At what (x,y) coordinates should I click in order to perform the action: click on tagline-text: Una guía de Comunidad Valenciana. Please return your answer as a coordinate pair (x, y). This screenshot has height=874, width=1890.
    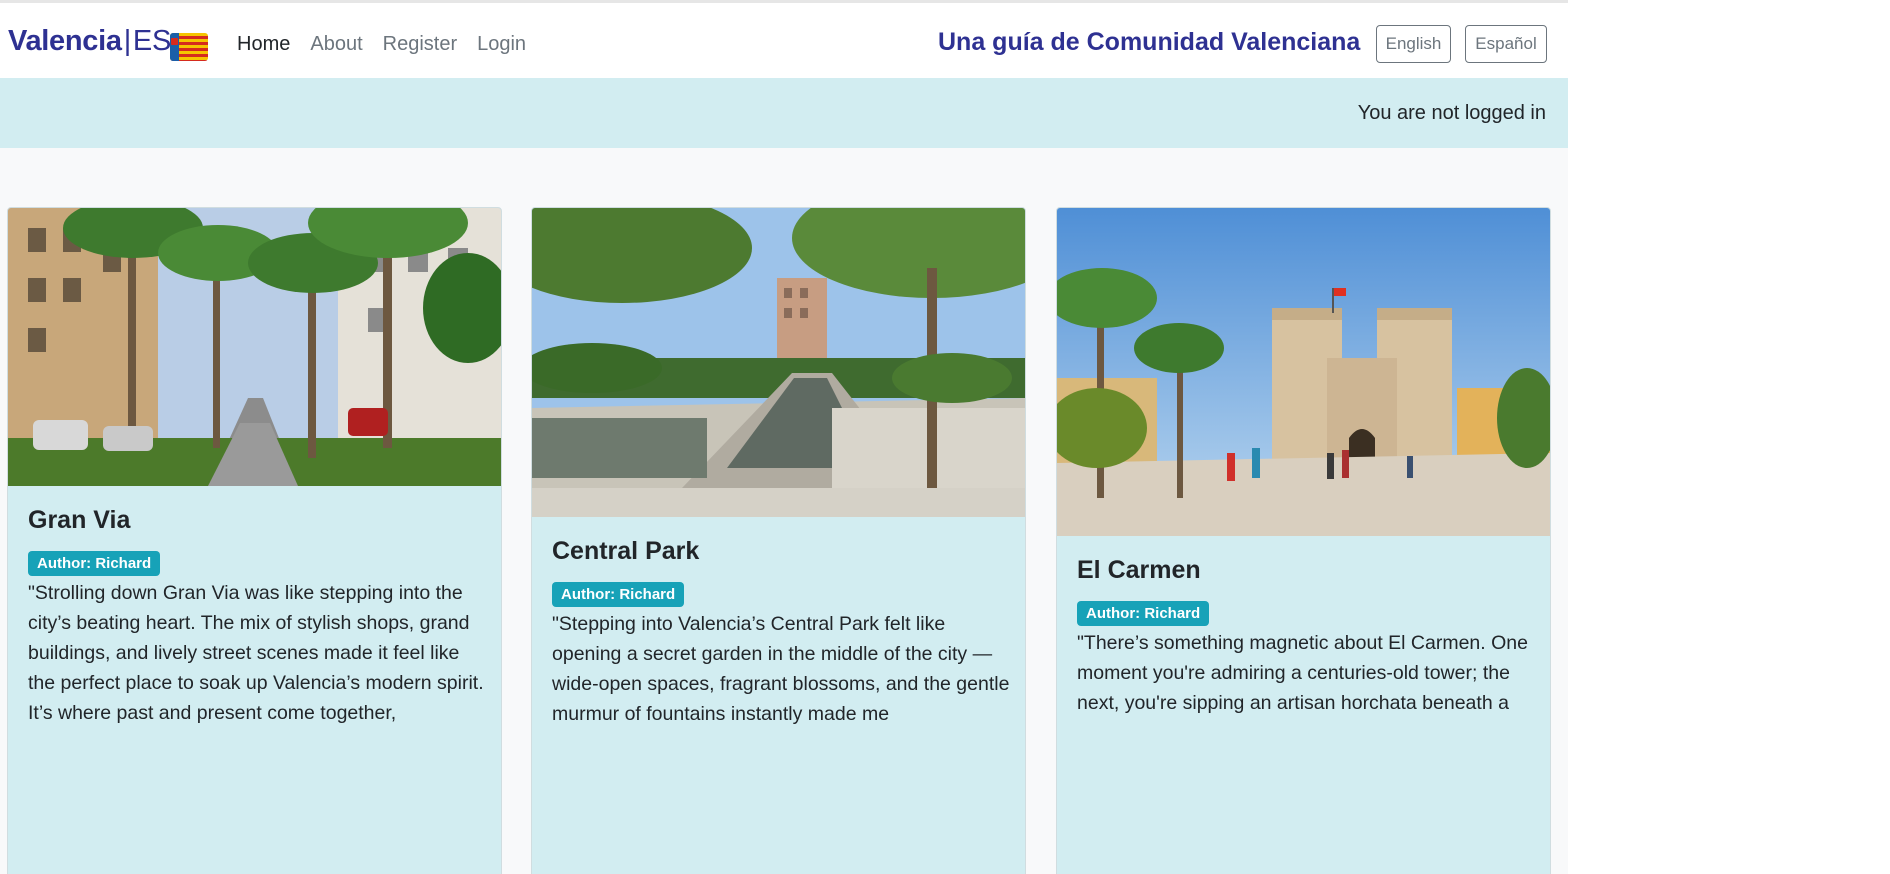
    Looking at the image, I should click on (1149, 42).